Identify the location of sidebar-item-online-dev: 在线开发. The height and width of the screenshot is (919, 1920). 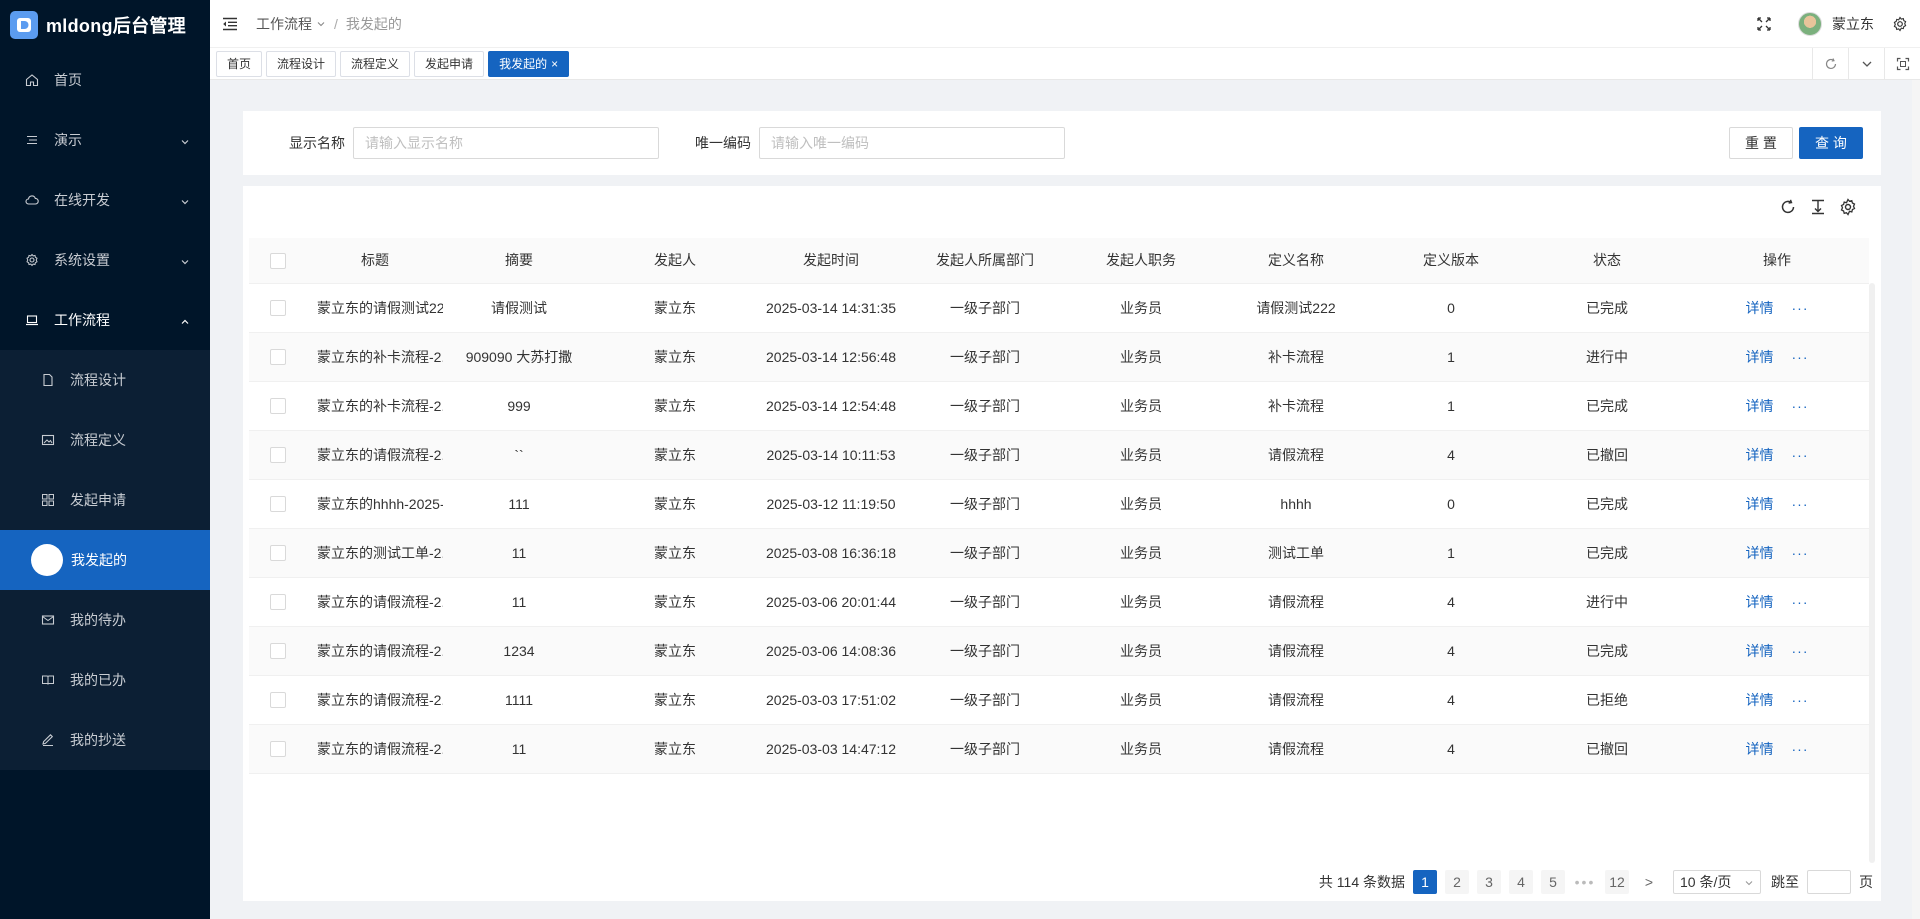
(105, 200).